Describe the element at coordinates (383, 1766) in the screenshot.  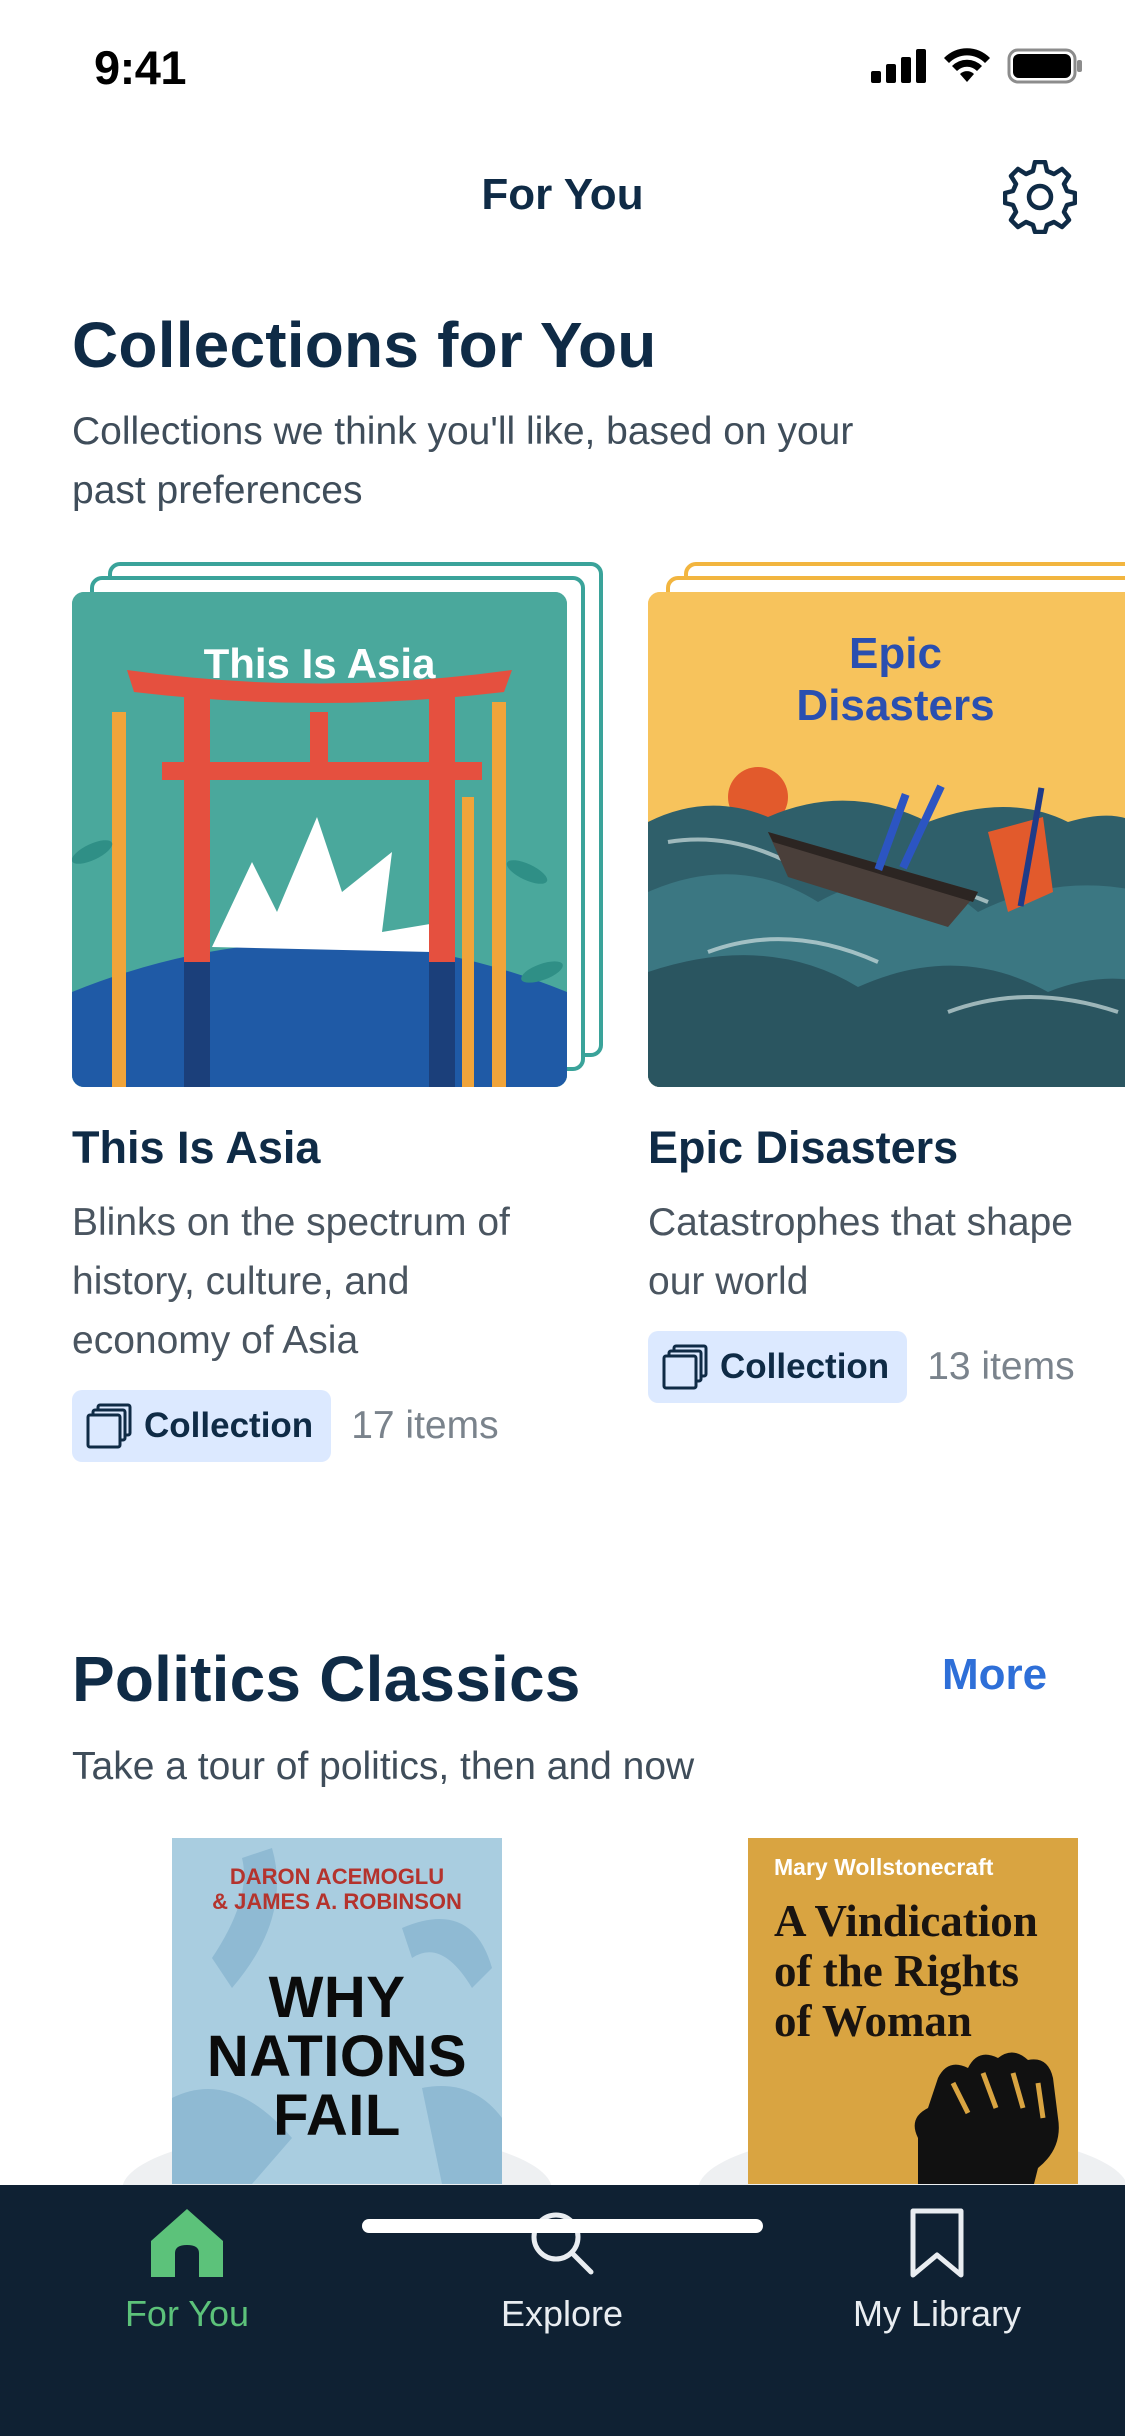
I see `politics-section-subtitle: Take a tour of politics, then and now` at that location.